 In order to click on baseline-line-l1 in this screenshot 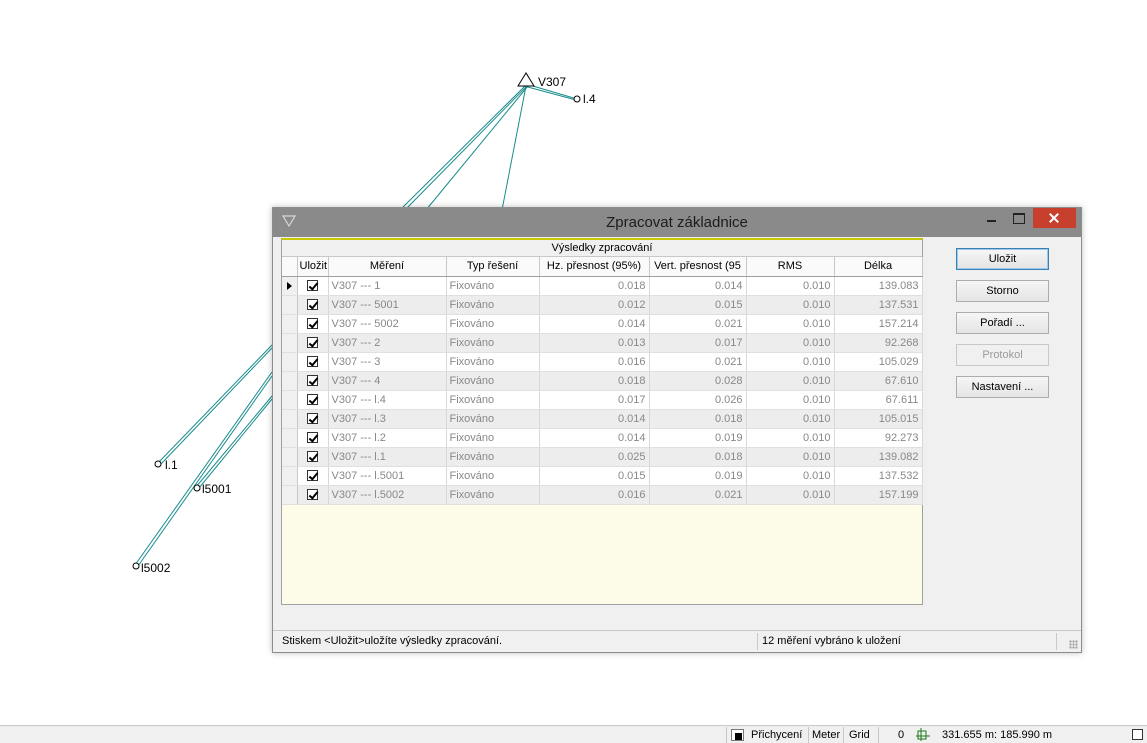, I will do `click(215, 404)`.